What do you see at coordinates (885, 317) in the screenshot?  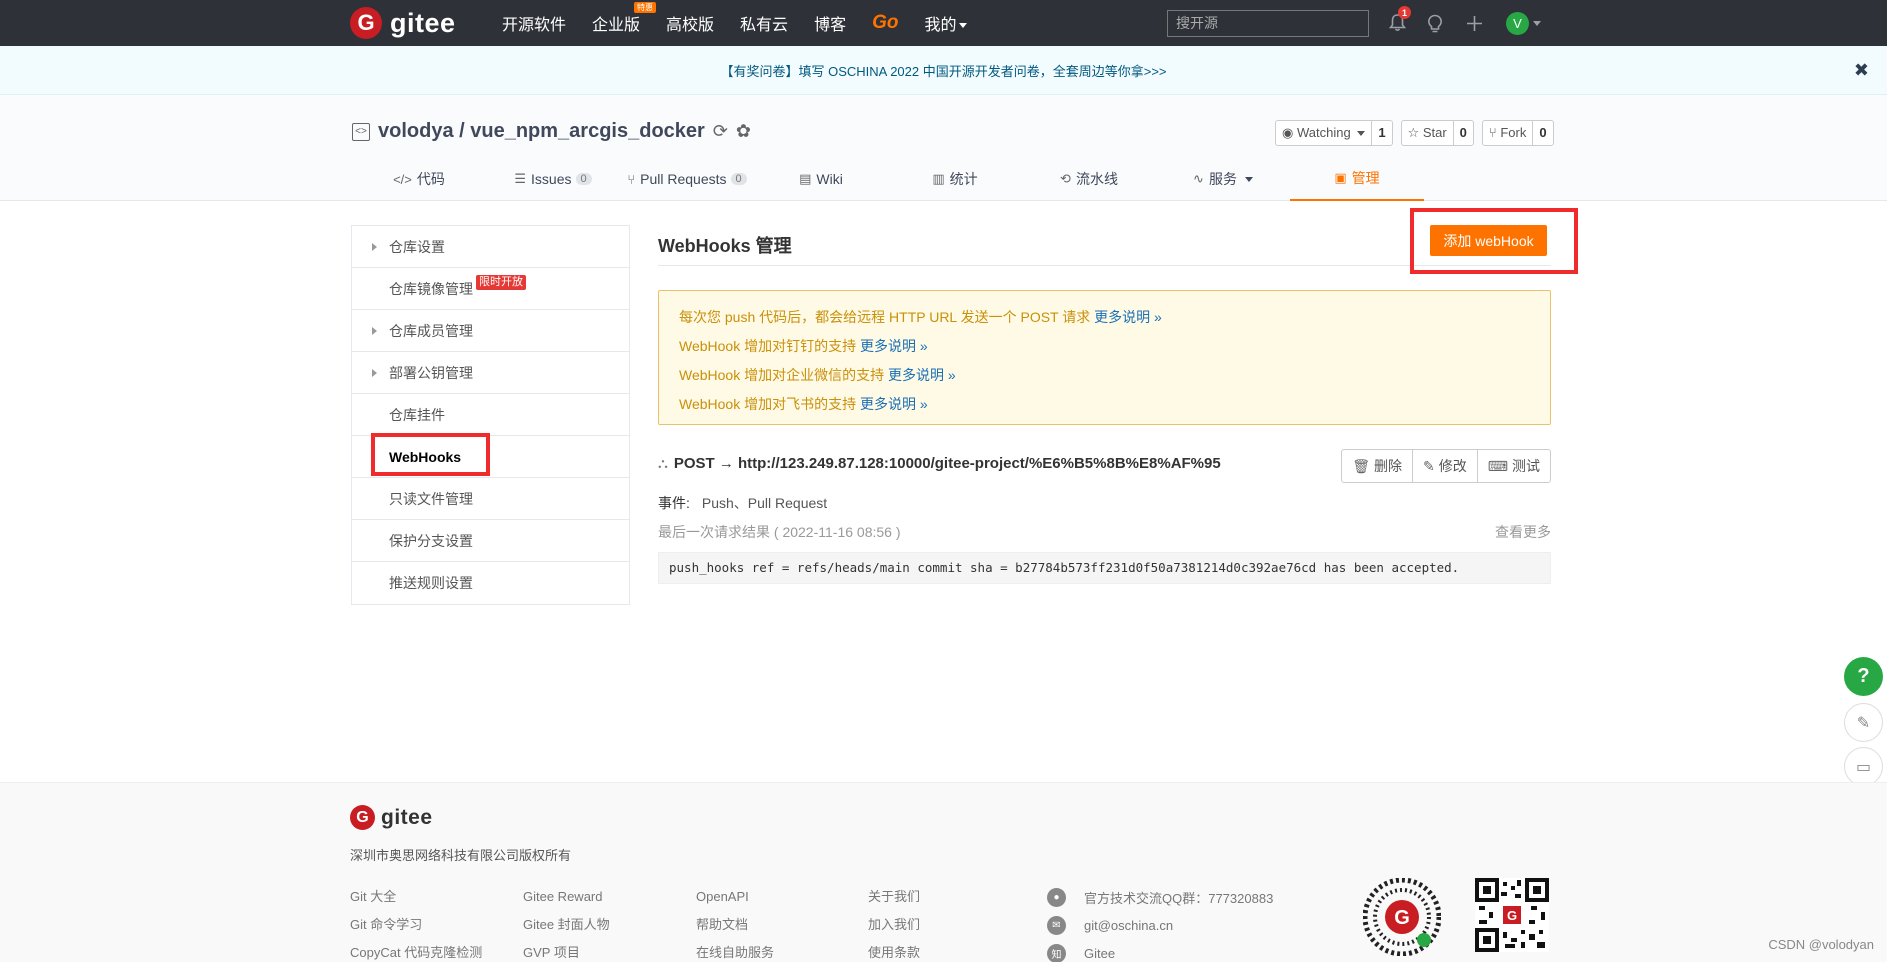 I see `notice-text: 每次您 push 代码后，都会给远程 HTTP URL 发送一个 POST 请求` at bounding box center [885, 317].